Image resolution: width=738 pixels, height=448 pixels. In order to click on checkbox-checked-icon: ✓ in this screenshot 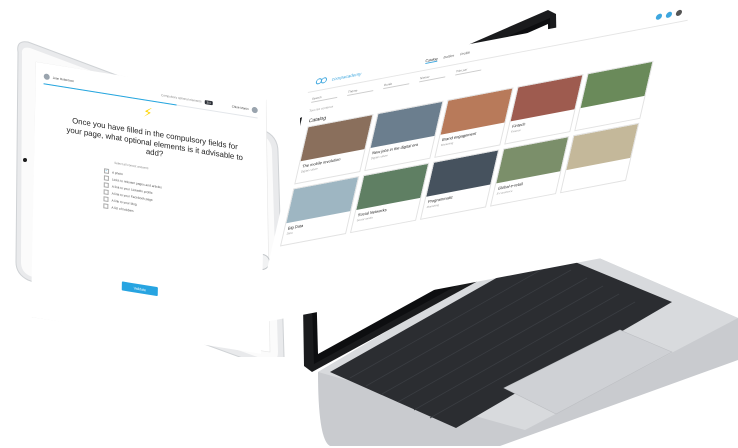, I will do `click(107, 171)`.